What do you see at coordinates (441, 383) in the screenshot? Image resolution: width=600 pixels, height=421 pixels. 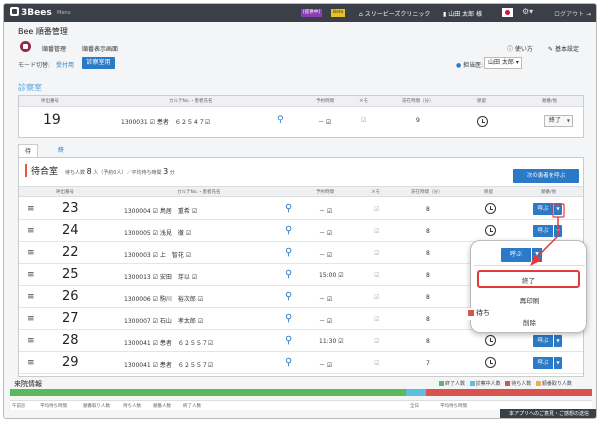 I see `legend-finished-swatch` at bounding box center [441, 383].